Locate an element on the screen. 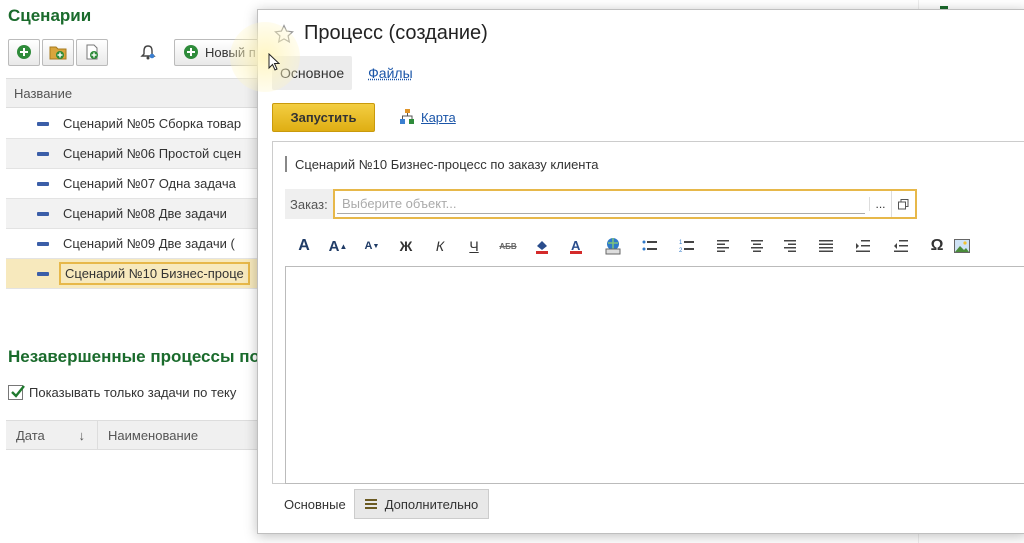 The image size is (1024, 543). svg-text: 2 is located at coordinates (681, 250).